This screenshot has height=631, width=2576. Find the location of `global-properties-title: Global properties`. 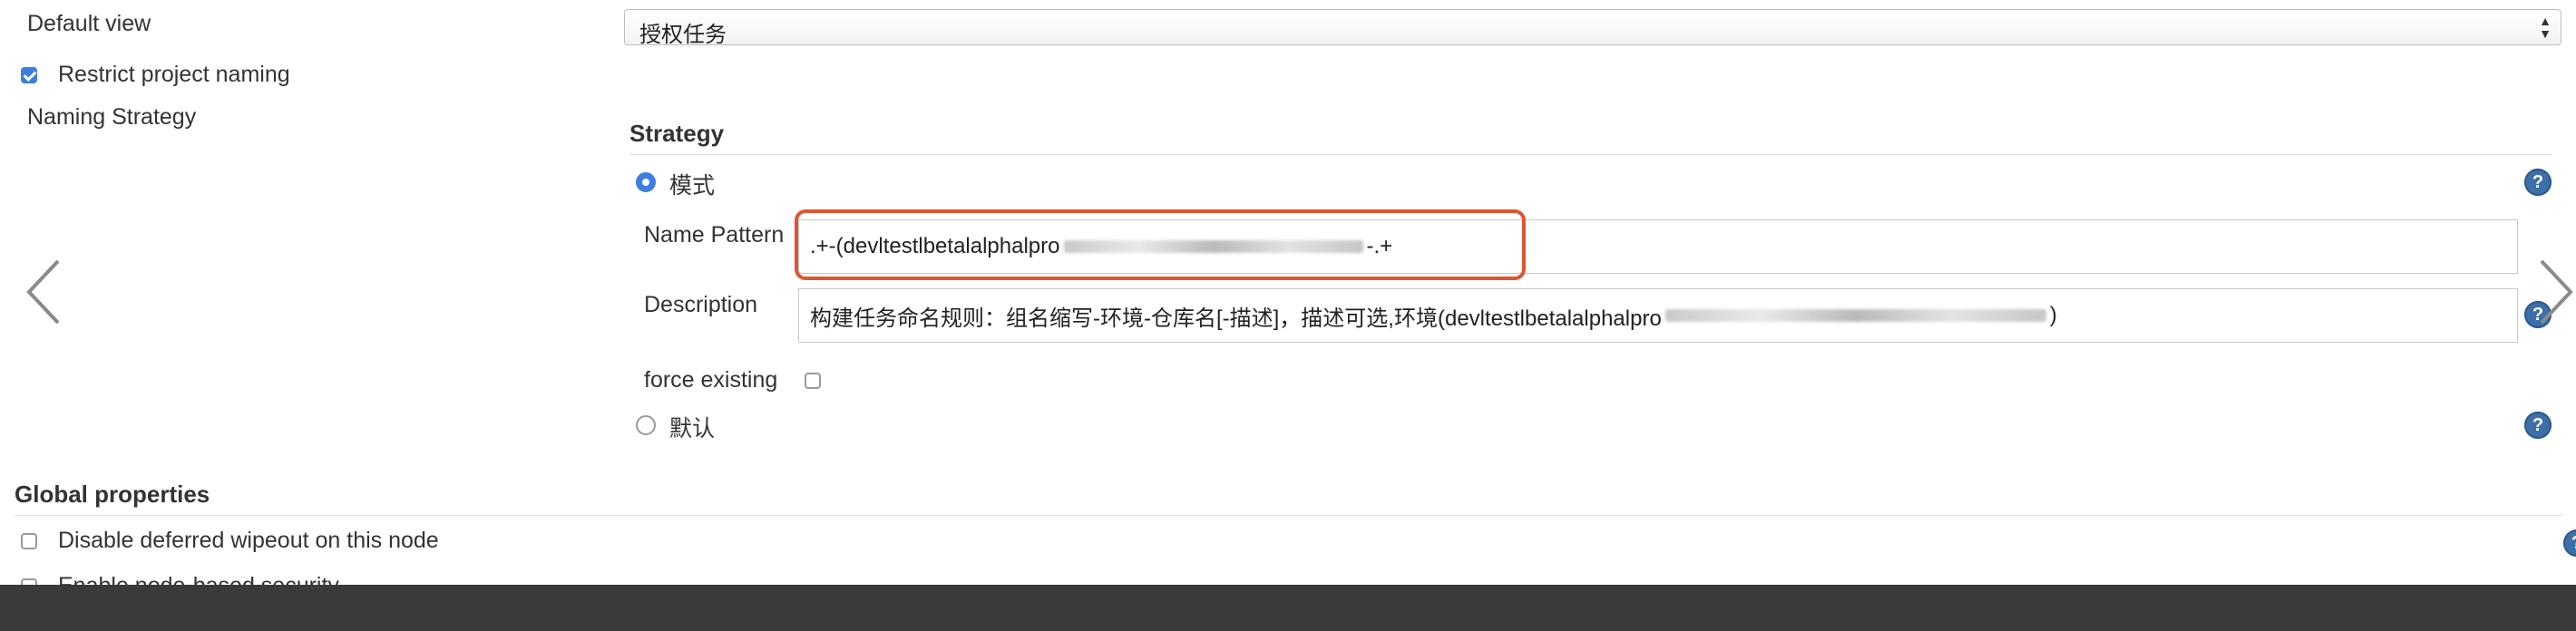

global-properties-title: Global properties is located at coordinates (112, 494).